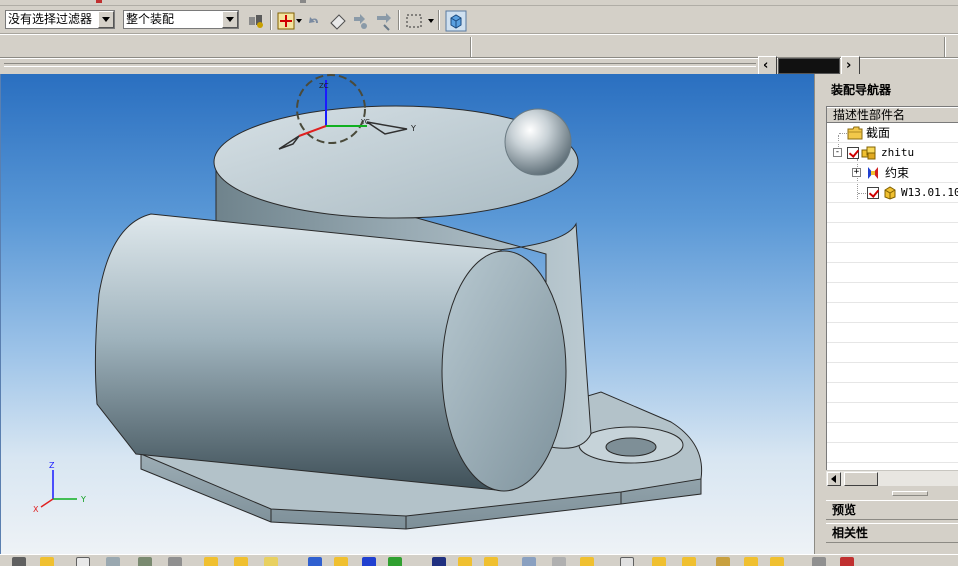 The width and height of the screenshot is (958, 566). What do you see at coordinates (314, 21) in the screenshot?
I see `undo-icon` at bounding box center [314, 21].